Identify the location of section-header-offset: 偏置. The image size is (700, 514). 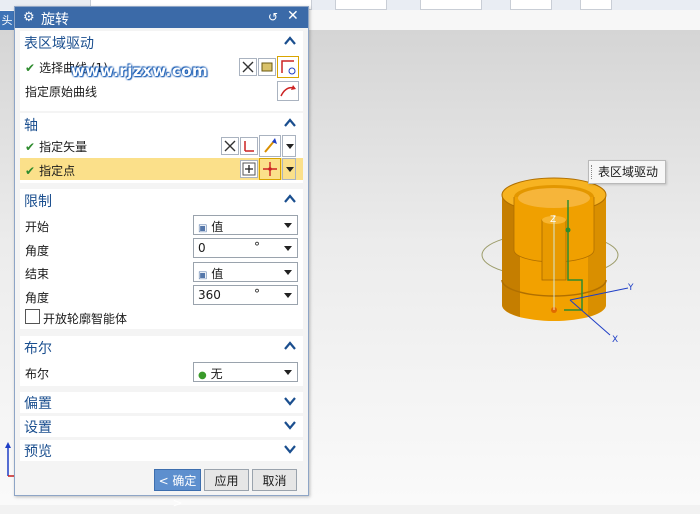
(161, 402).